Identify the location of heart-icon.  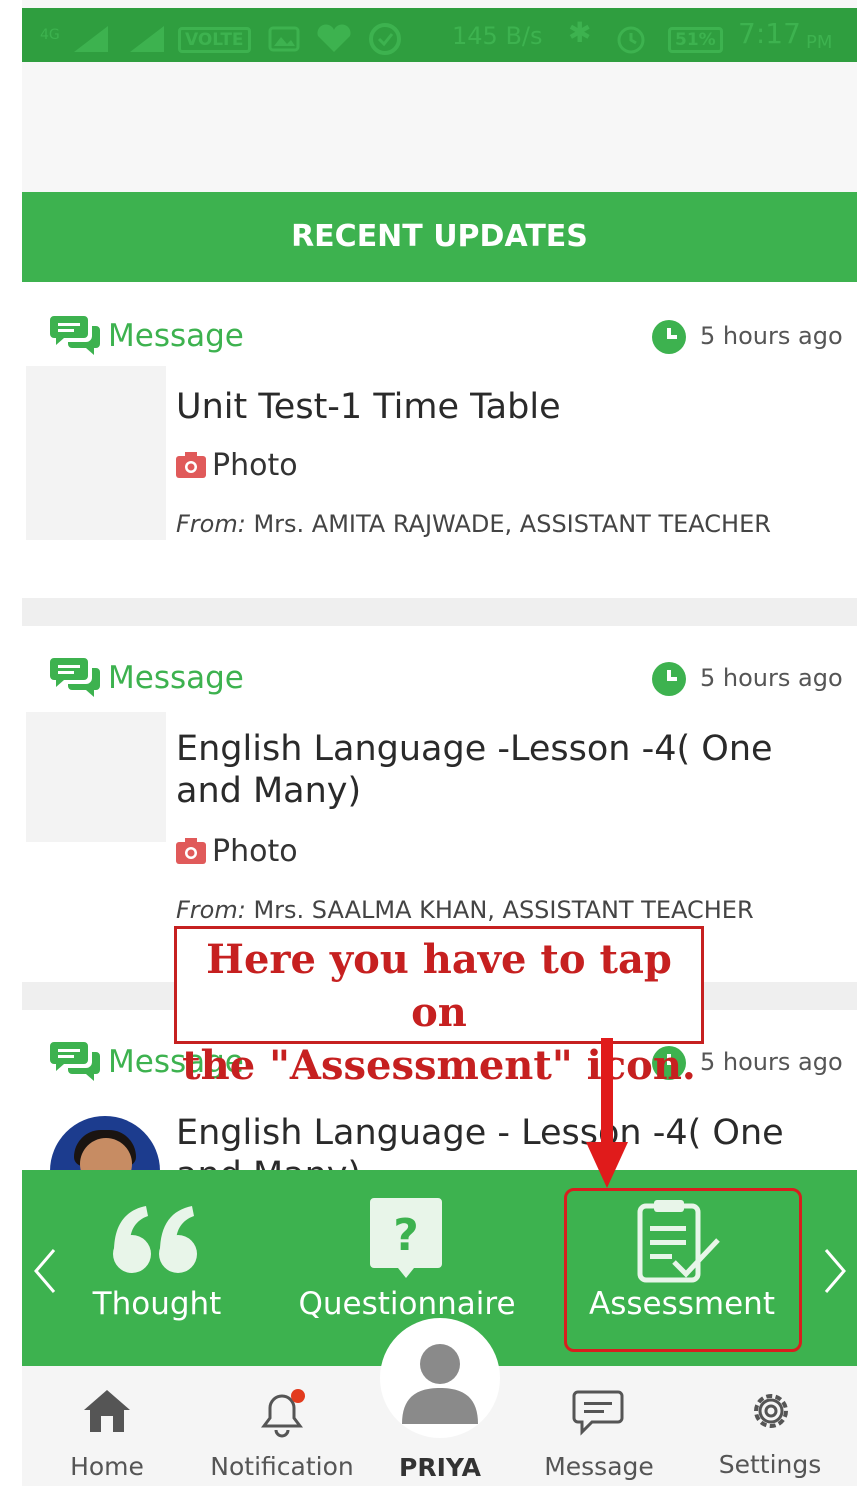
(334, 38).